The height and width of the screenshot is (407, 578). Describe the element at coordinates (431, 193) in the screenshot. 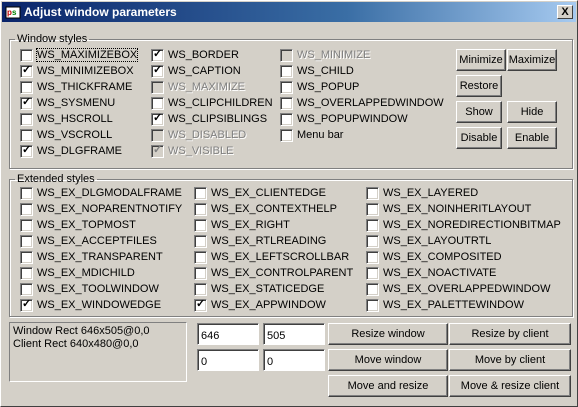

I see `checkbox-label: WS_EX_LAYERED` at that location.